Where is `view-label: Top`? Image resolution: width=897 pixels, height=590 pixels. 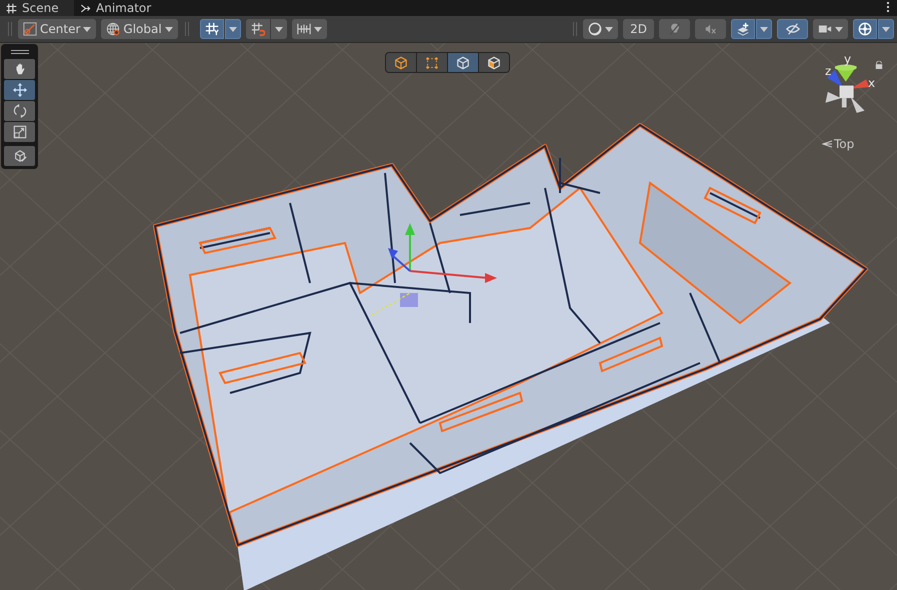 view-label: Top is located at coordinates (838, 144).